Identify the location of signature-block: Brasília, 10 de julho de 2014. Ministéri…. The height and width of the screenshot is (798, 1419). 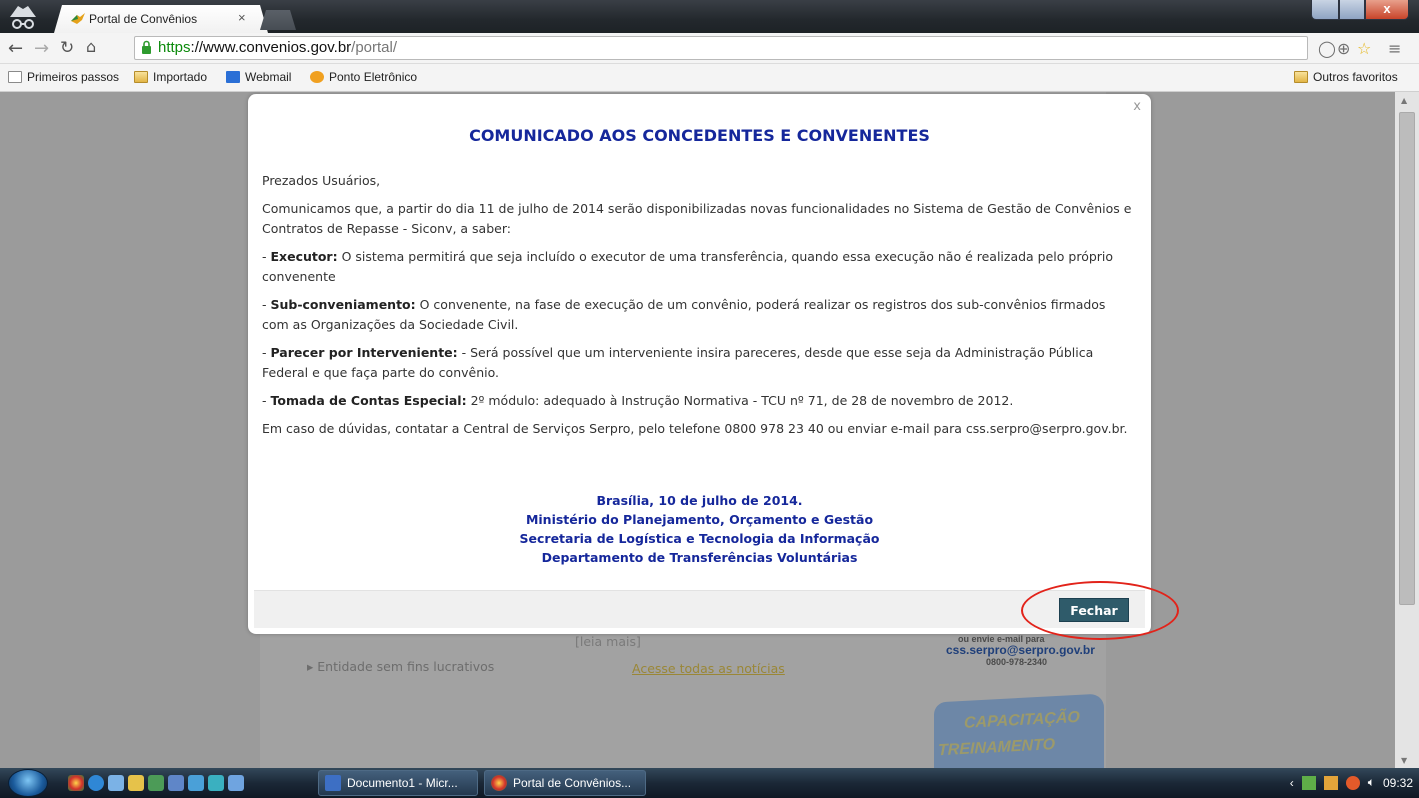
(699, 529).